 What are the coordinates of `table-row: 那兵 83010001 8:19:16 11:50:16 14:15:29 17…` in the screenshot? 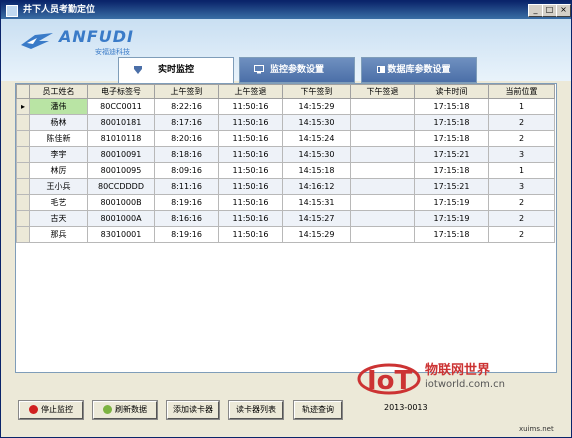 It's located at (285, 234).